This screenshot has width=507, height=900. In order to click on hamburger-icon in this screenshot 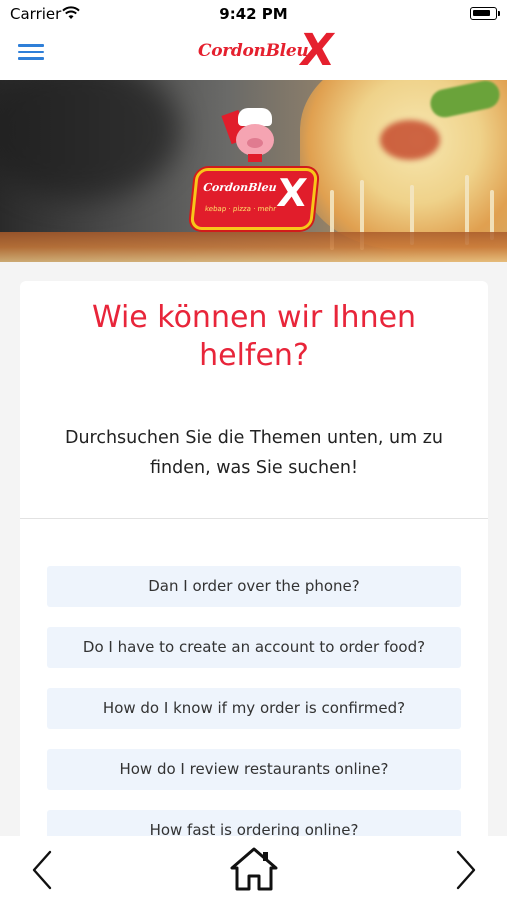, I will do `click(32, 52)`.